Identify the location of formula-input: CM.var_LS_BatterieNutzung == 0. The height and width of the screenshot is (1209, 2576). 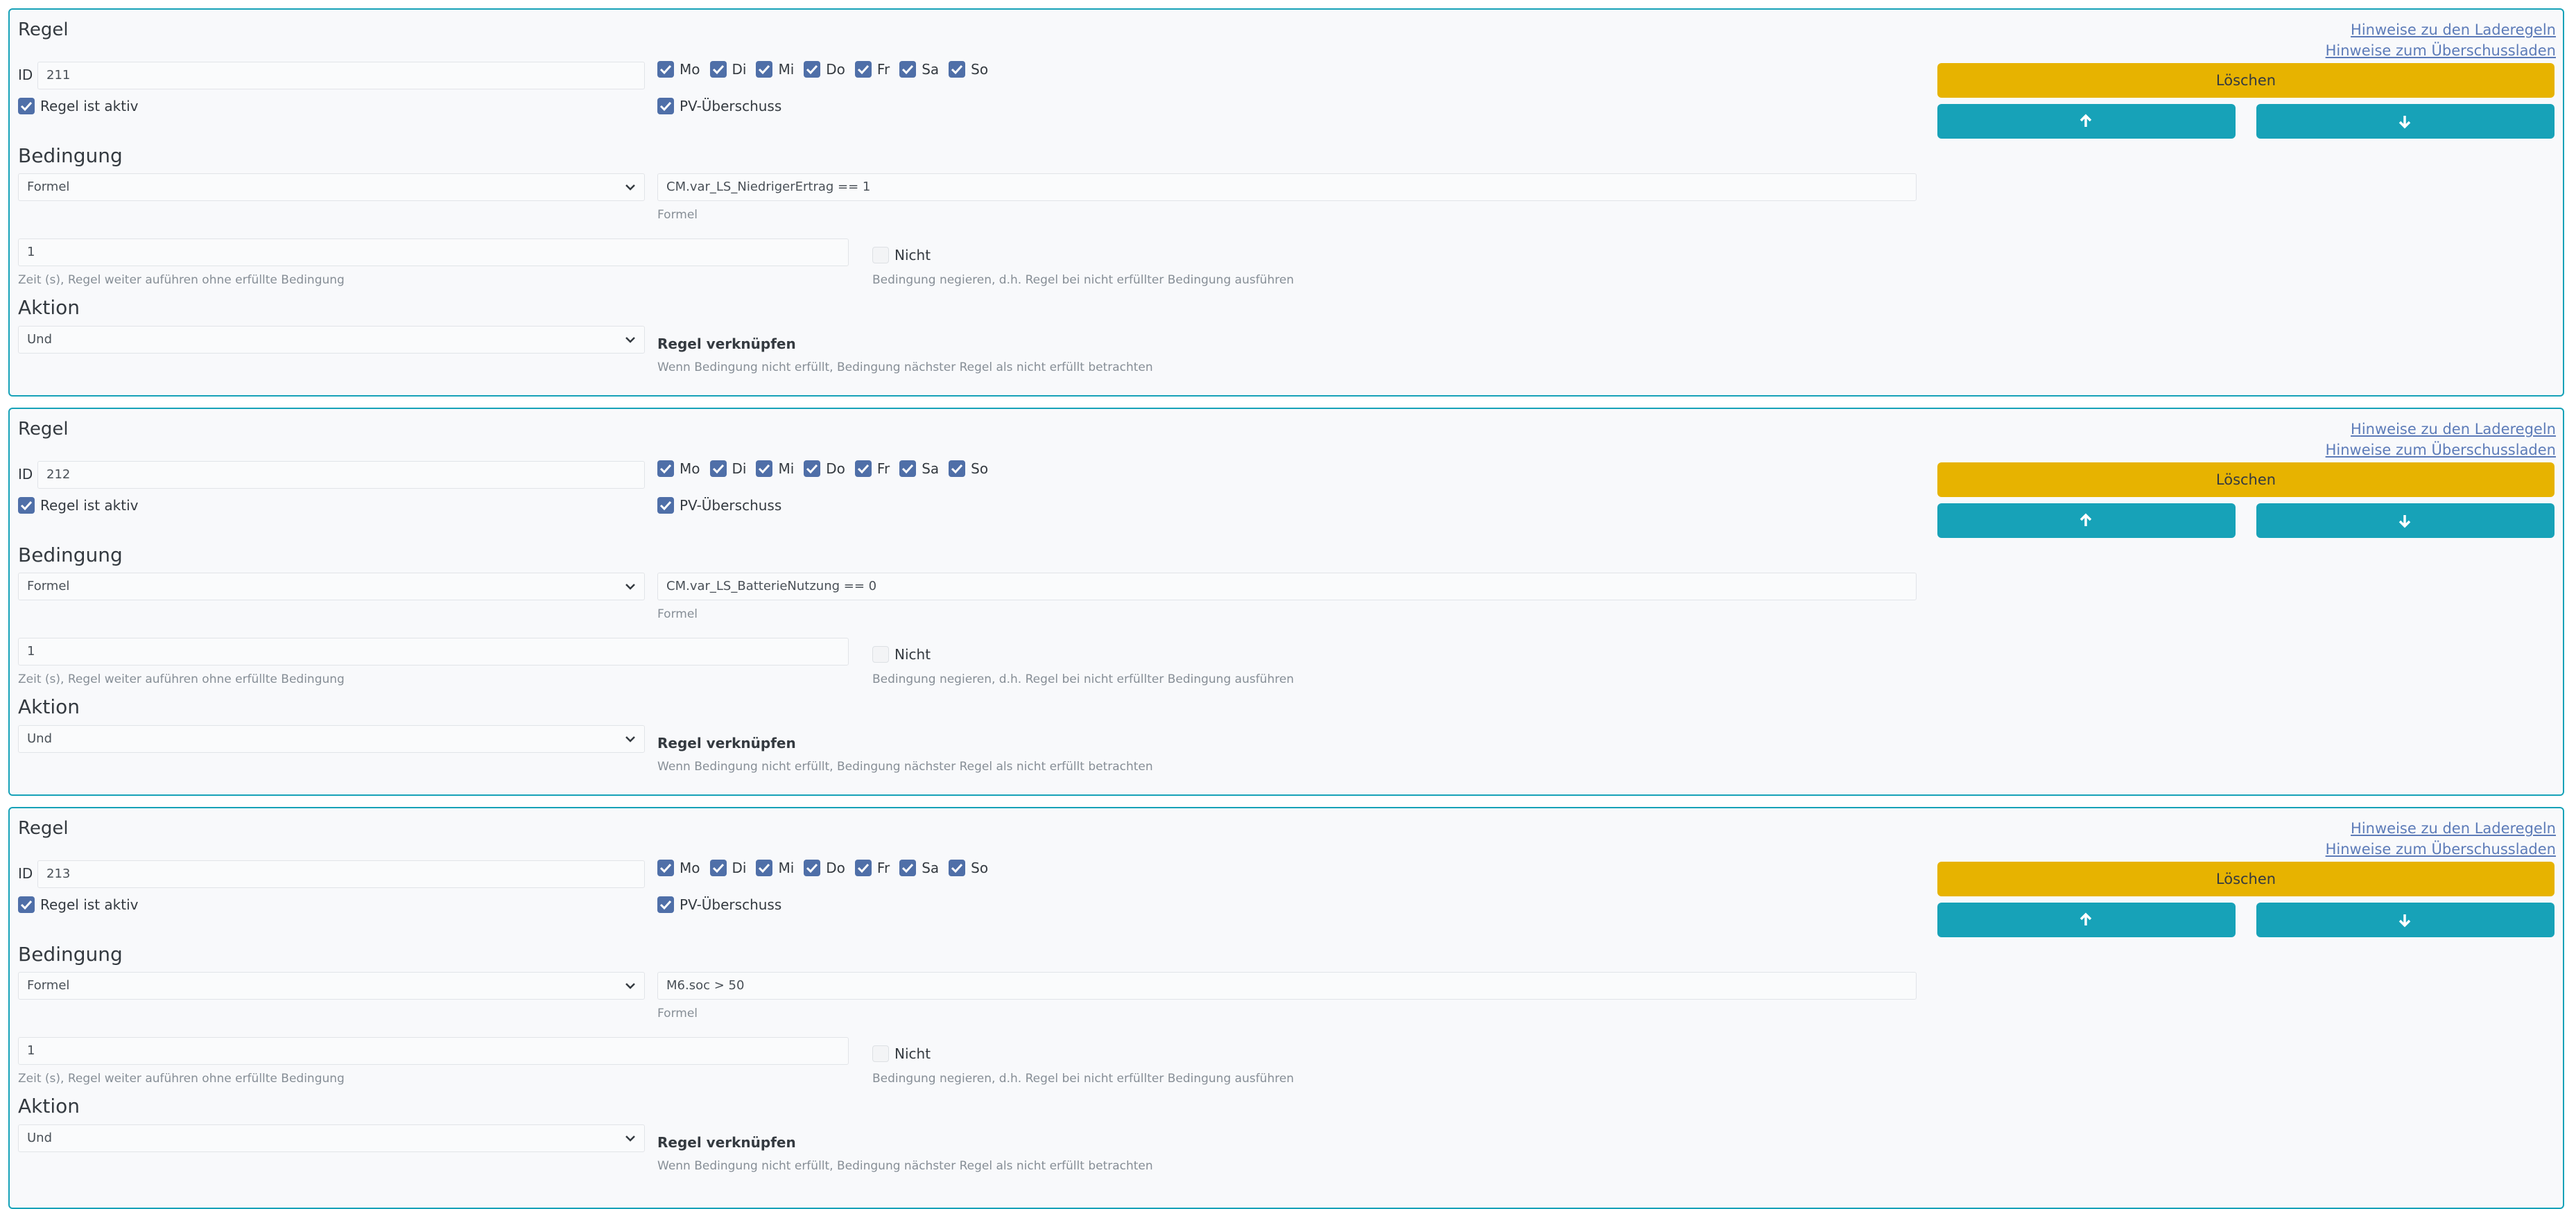
(1287, 586).